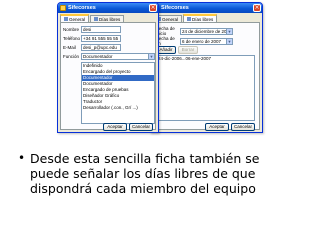 The width and height of the screenshot is (320, 240). I want to click on role-row: Función Documentador ▼, so click(109, 56).